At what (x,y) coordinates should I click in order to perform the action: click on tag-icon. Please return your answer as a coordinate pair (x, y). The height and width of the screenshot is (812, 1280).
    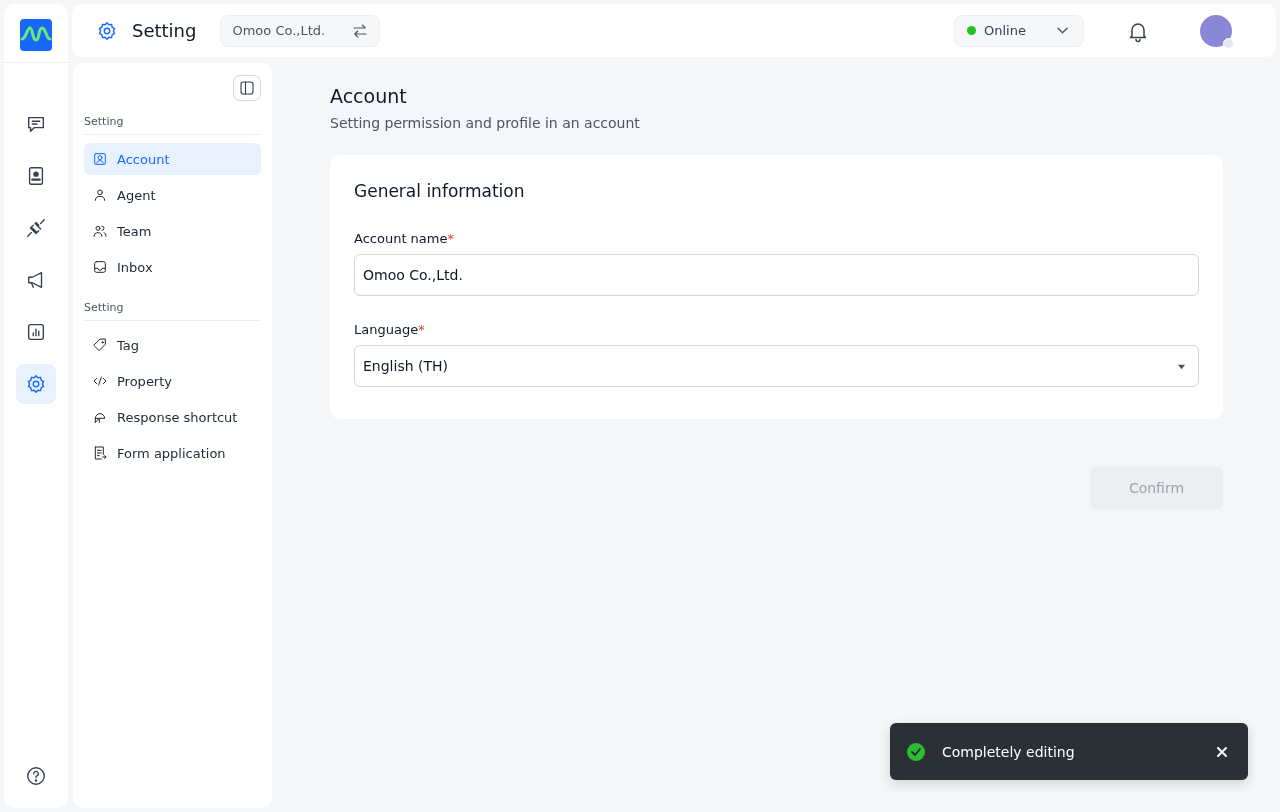
    Looking at the image, I should click on (100, 345).